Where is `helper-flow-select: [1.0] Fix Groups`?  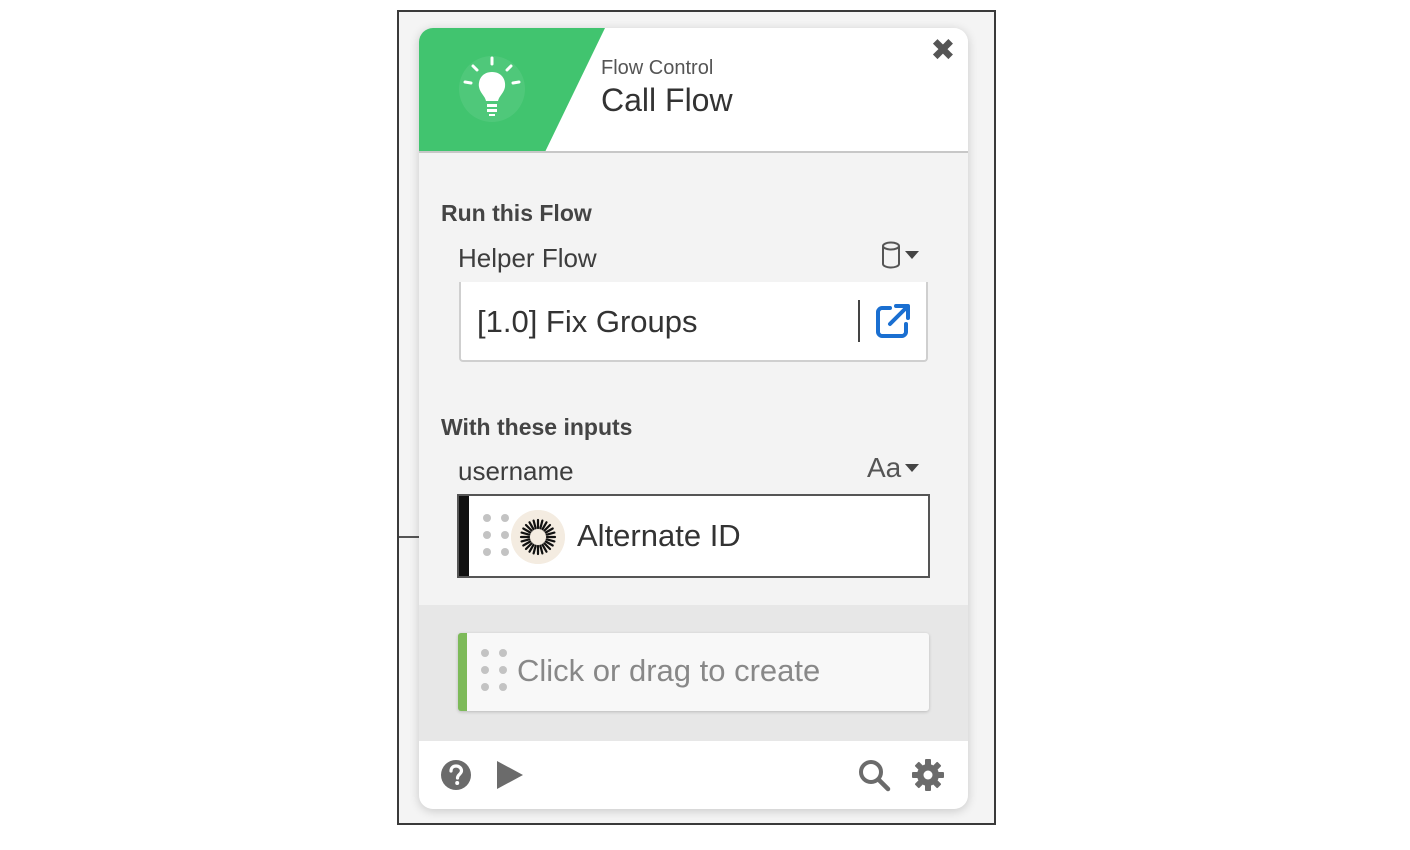 helper-flow-select: [1.0] Fix Groups is located at coordinates (693, 322).